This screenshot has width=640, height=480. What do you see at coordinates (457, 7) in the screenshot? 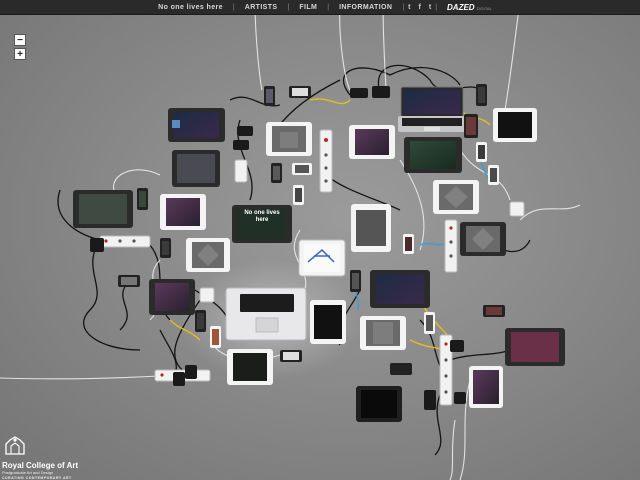
I see `dazed-logo: DAZED` at bounding box center [457, 7].